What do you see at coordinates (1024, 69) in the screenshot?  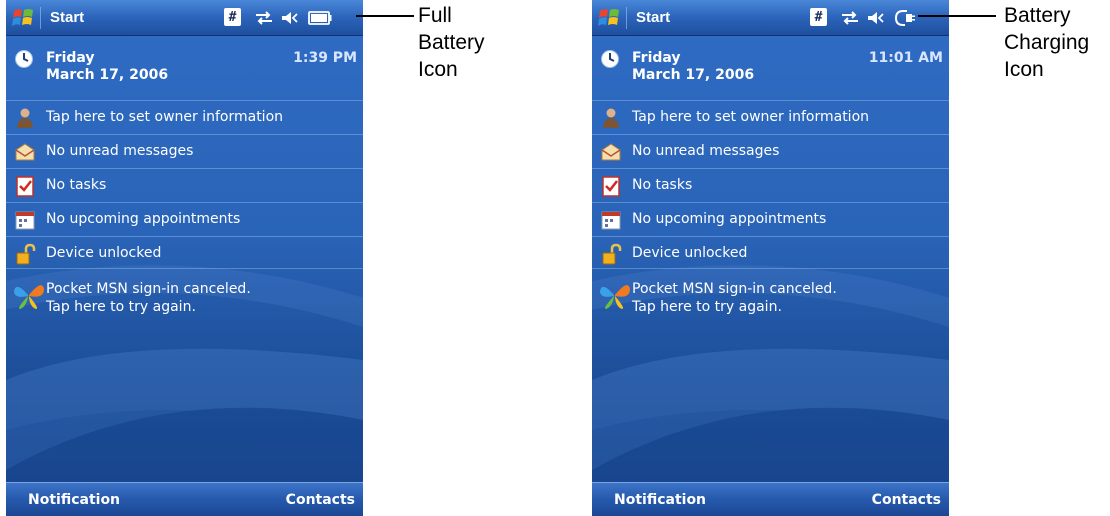 I see `callout-battery-charging-line3: Icon` at bounding box center [1024, 69].